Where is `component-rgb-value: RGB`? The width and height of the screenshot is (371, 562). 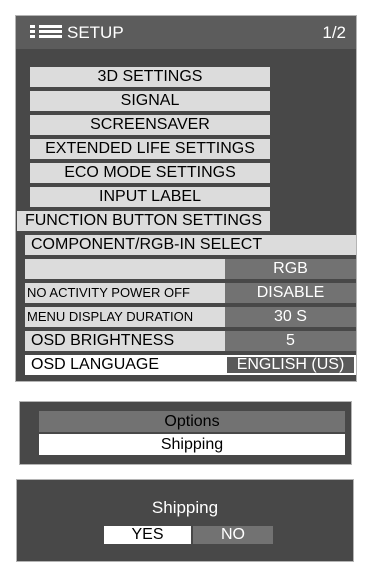 component-rgb-value: RGB is located at coordinates (290, 269).